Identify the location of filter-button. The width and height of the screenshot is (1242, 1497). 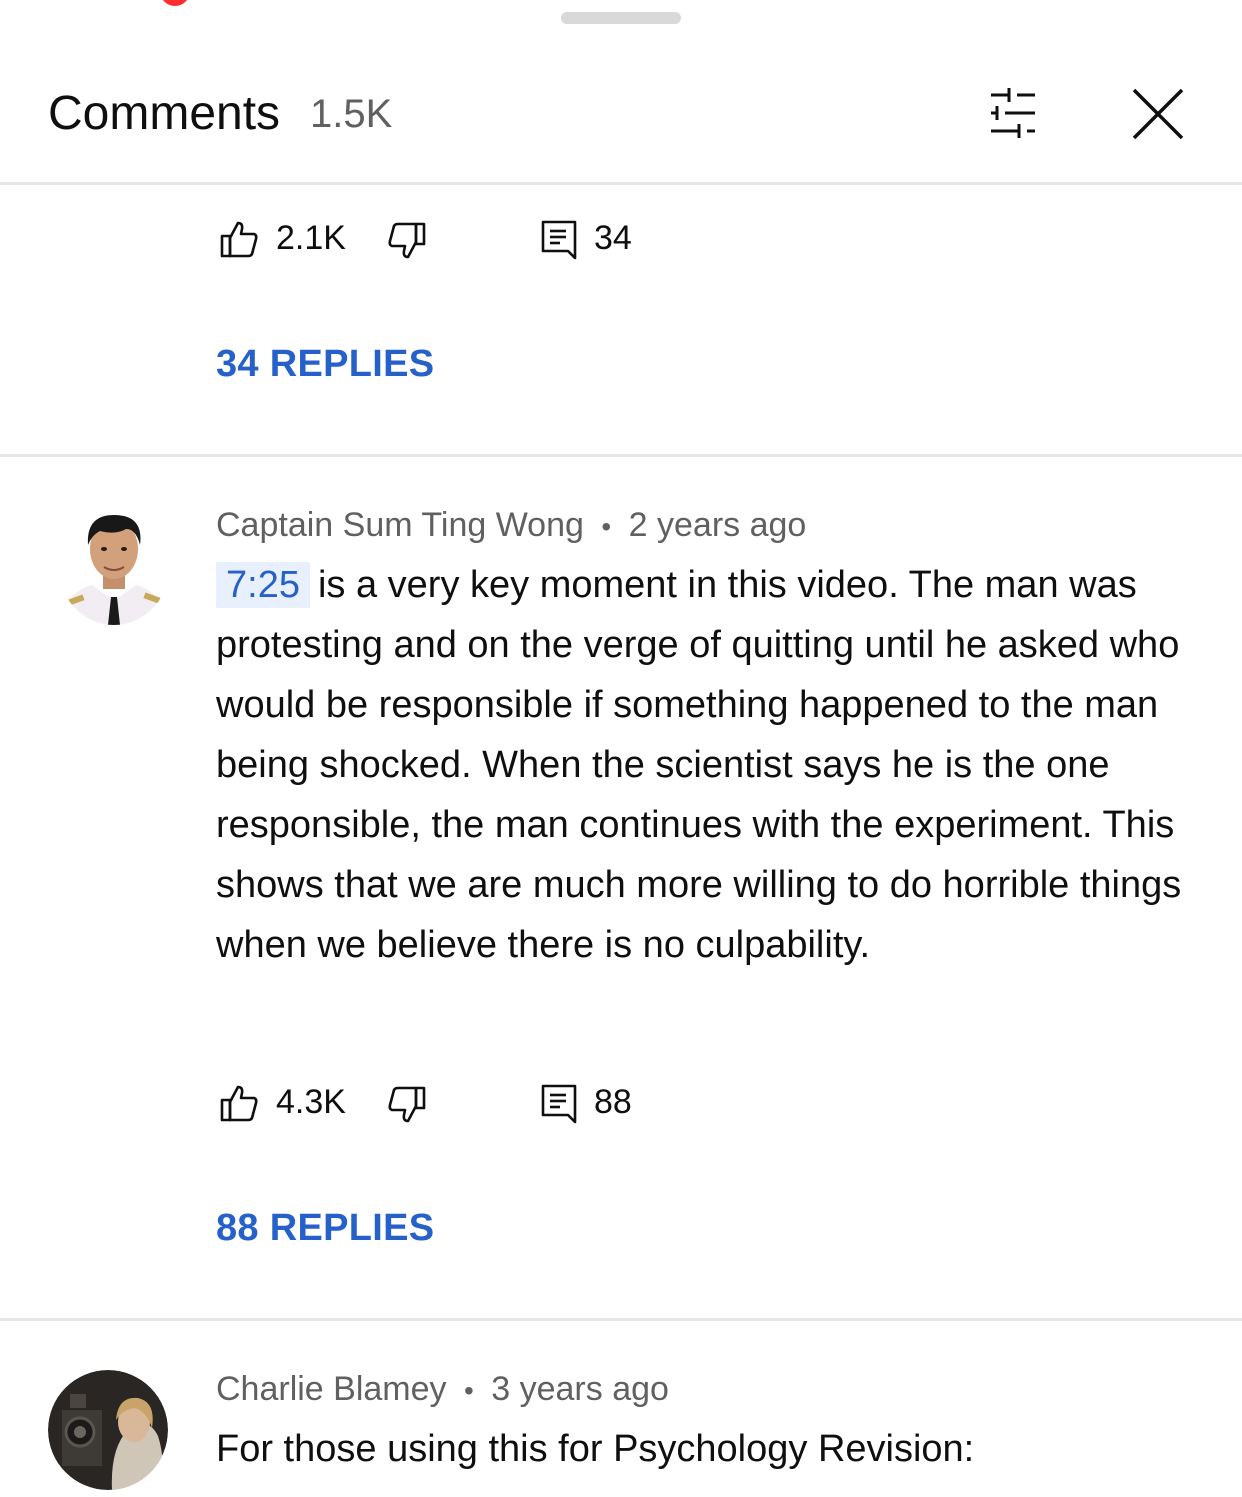
(1013, 113).